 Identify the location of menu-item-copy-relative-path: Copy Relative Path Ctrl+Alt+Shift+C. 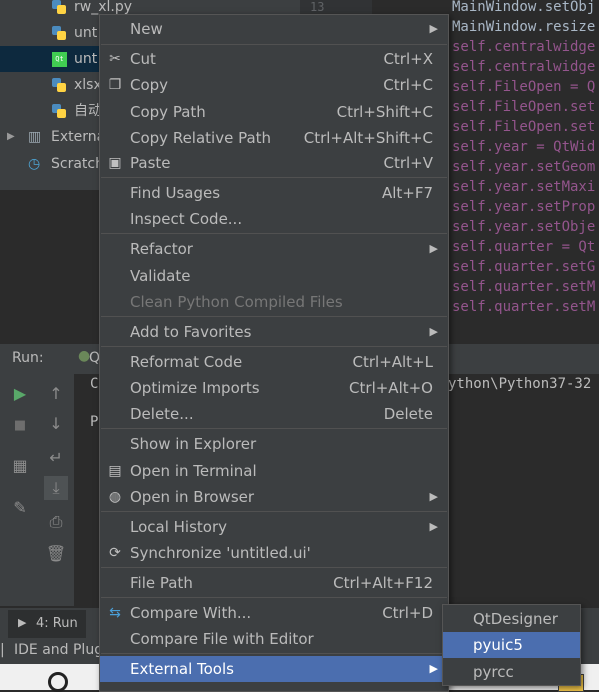
(274, 138).